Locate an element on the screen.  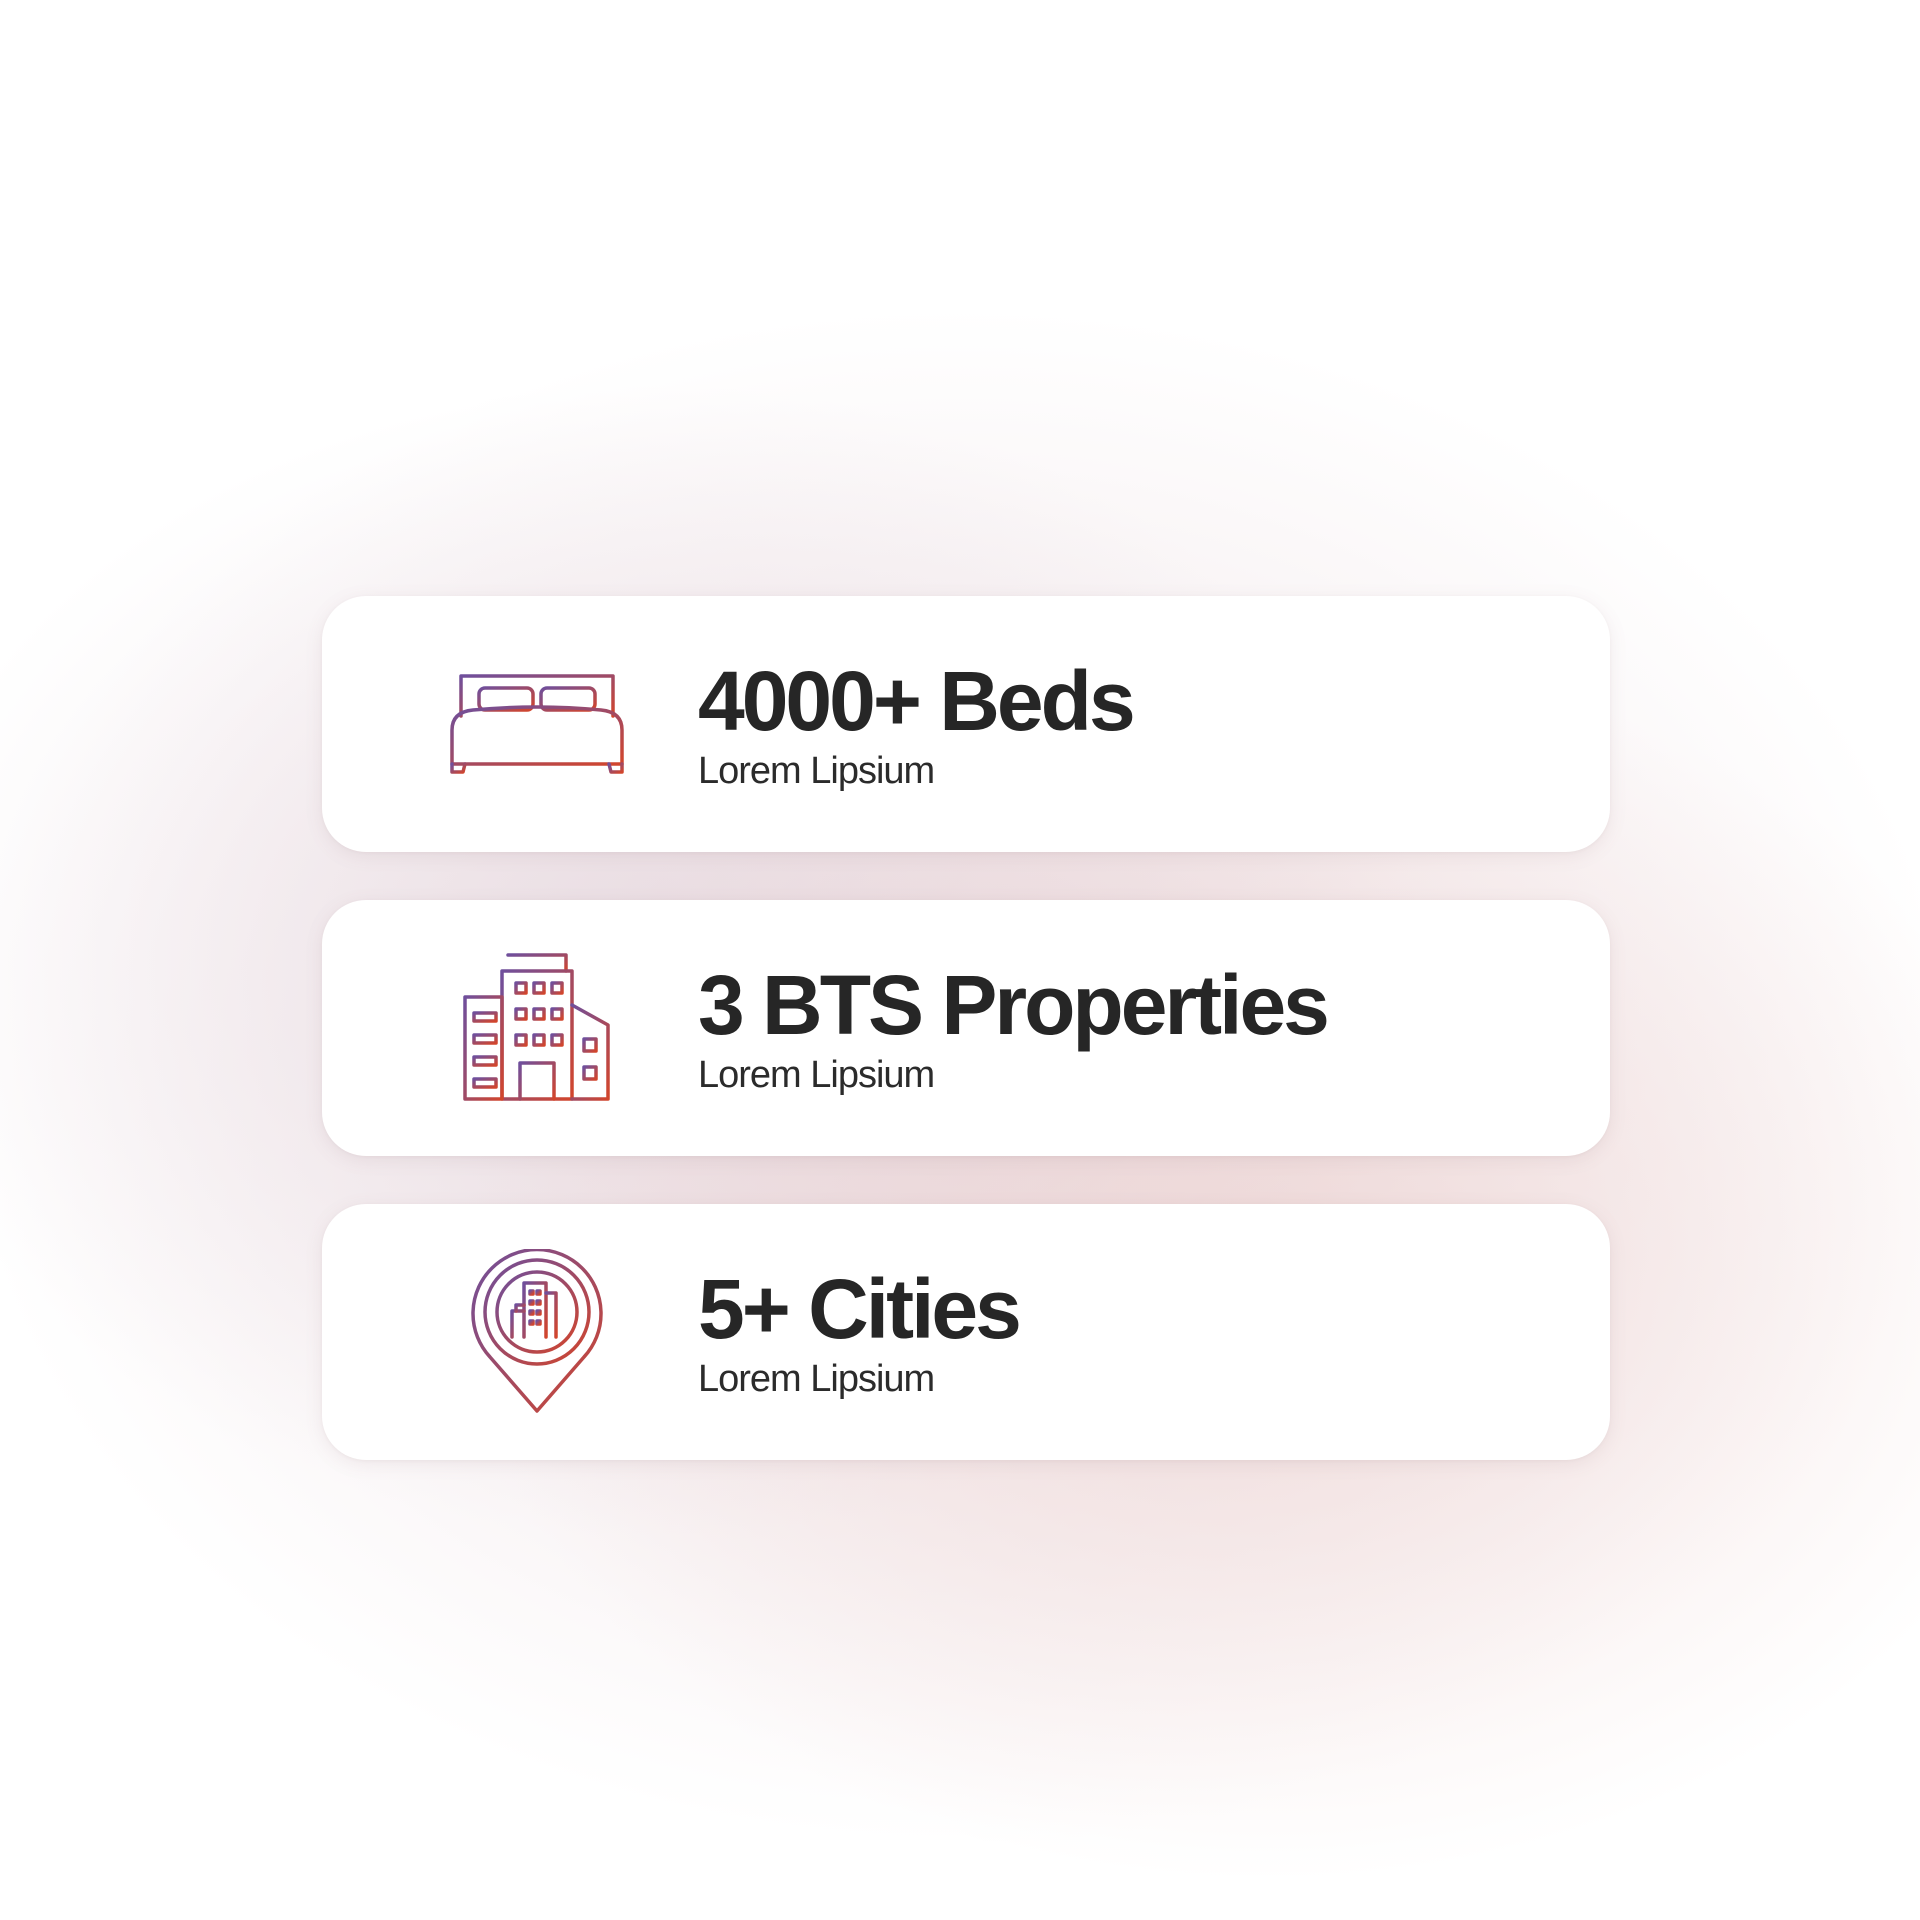
city-location-pin-icon is located at coordinates (537, 1332).